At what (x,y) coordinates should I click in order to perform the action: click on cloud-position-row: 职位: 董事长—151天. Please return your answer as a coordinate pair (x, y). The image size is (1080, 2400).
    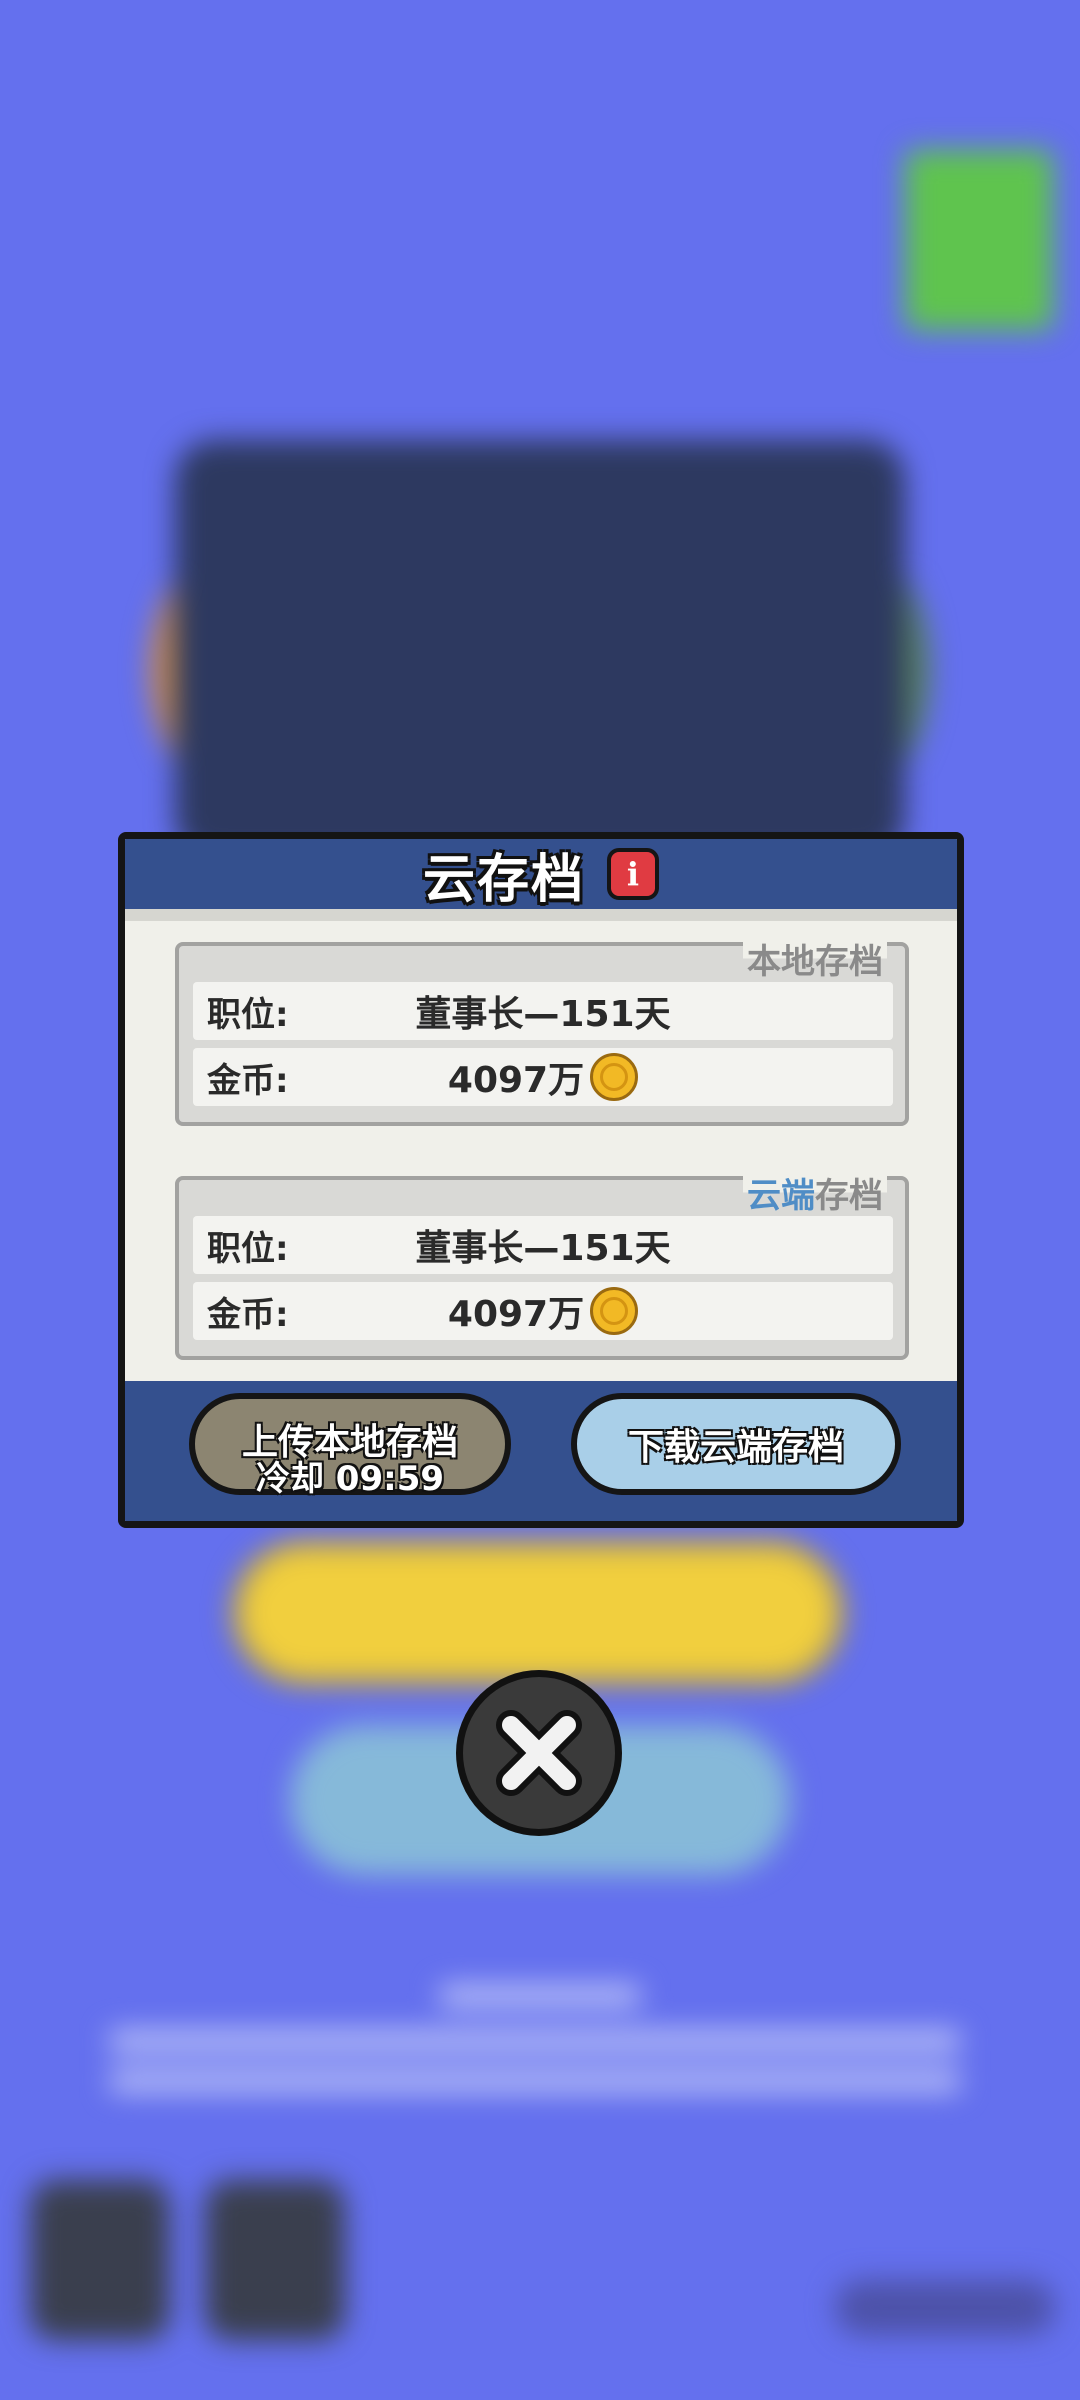
    Looking at the image, I should click on (543, 1245).